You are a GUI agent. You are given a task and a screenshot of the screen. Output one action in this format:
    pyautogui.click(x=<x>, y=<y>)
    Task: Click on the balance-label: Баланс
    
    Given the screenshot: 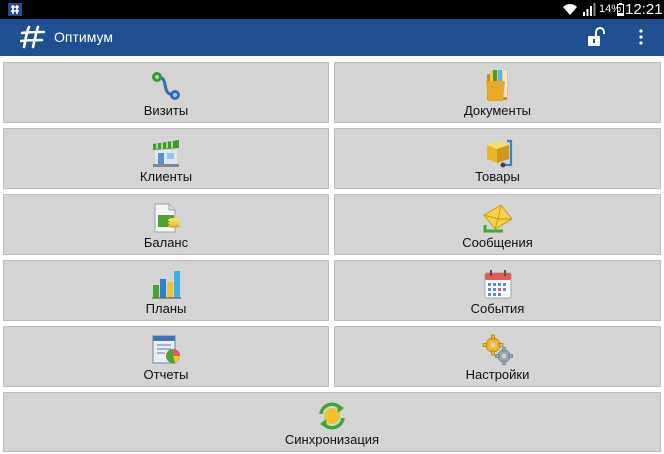 What is the action you would take?
    pyautogui.click(x=166, y=242)
    